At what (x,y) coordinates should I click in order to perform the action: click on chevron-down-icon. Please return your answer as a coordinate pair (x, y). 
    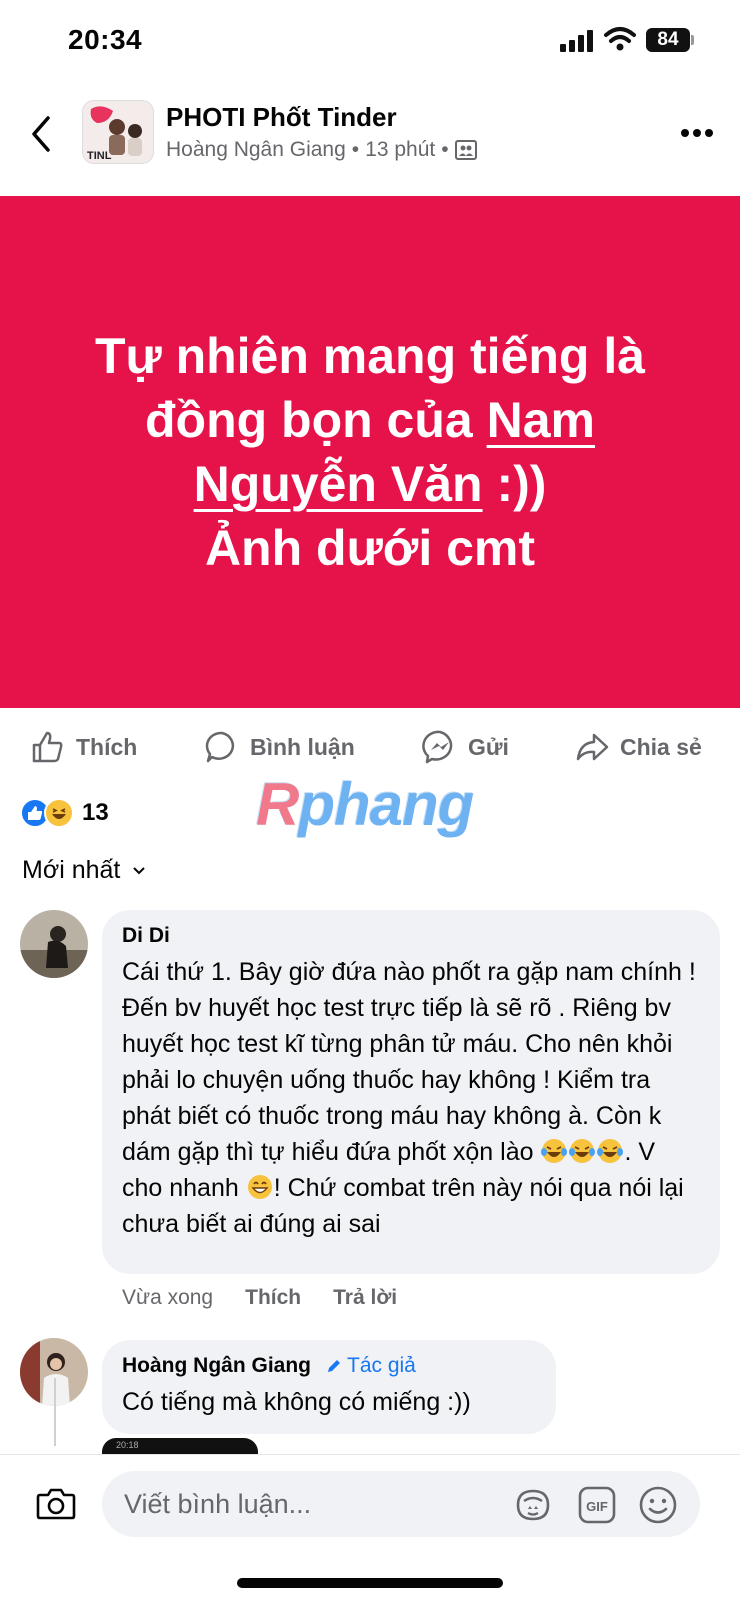
    Looking at the image, I should click on (139, 870).